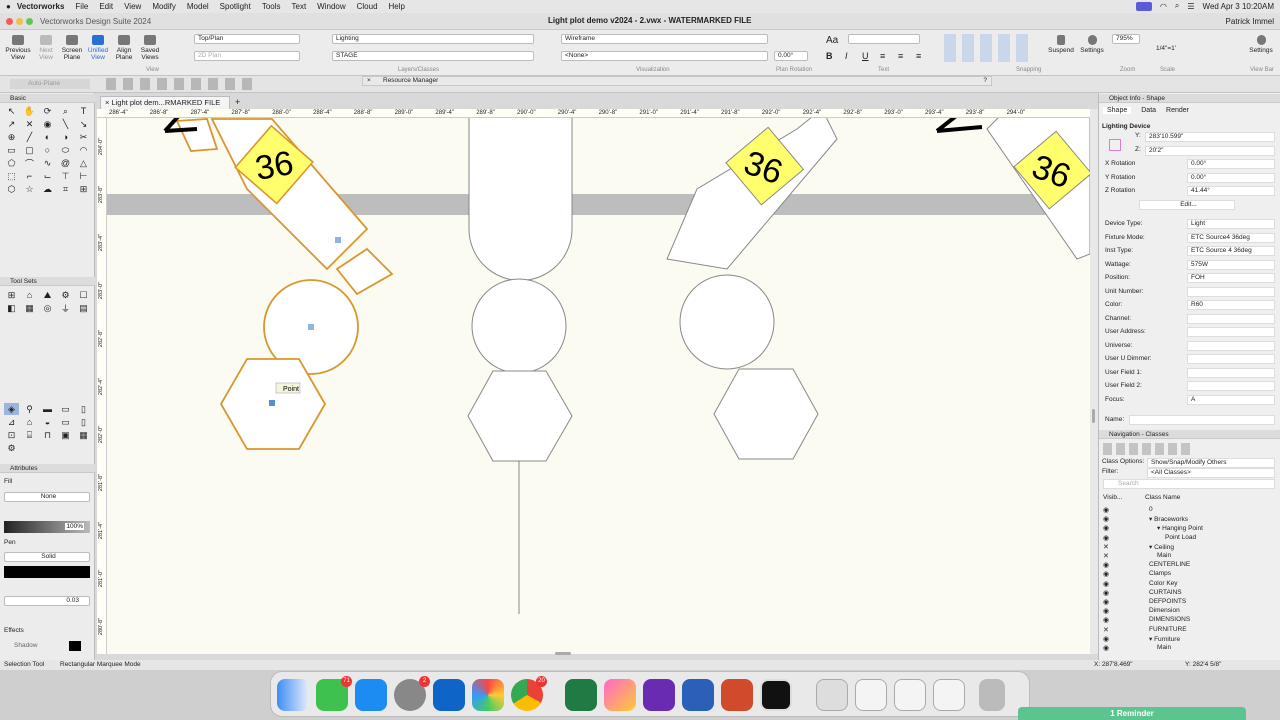 The width and height of the screenshot is (1280, 720). I want to click on locus-tool-icon: ⊕, so click(11, 137).